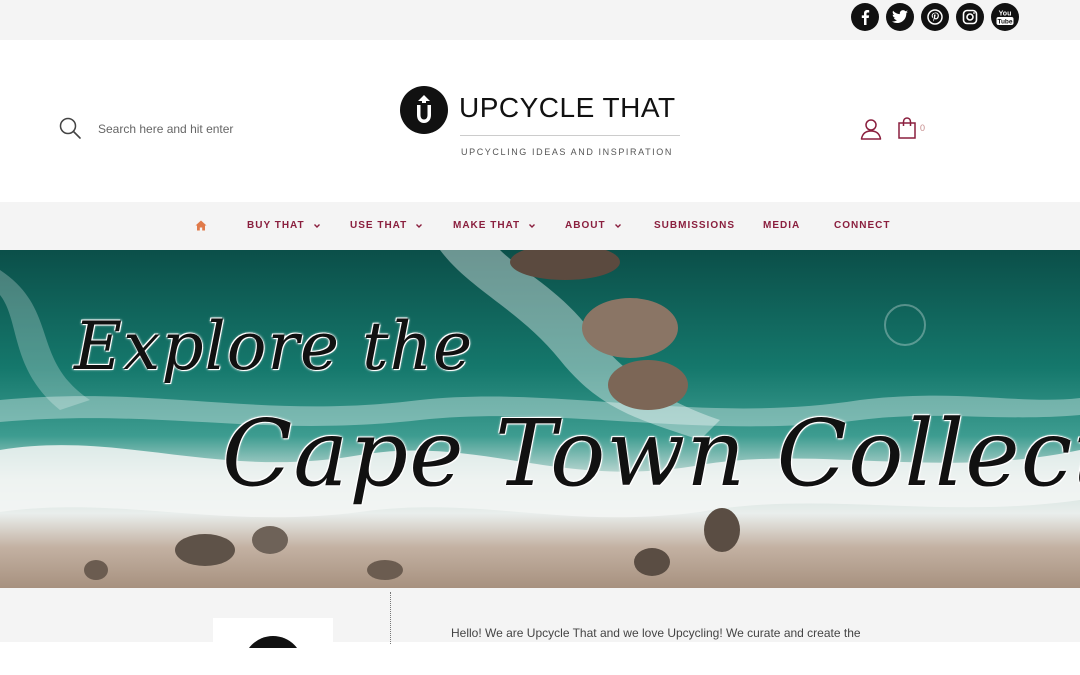  I want to click on youtube-icon: You Tube, so click(1005, 17).